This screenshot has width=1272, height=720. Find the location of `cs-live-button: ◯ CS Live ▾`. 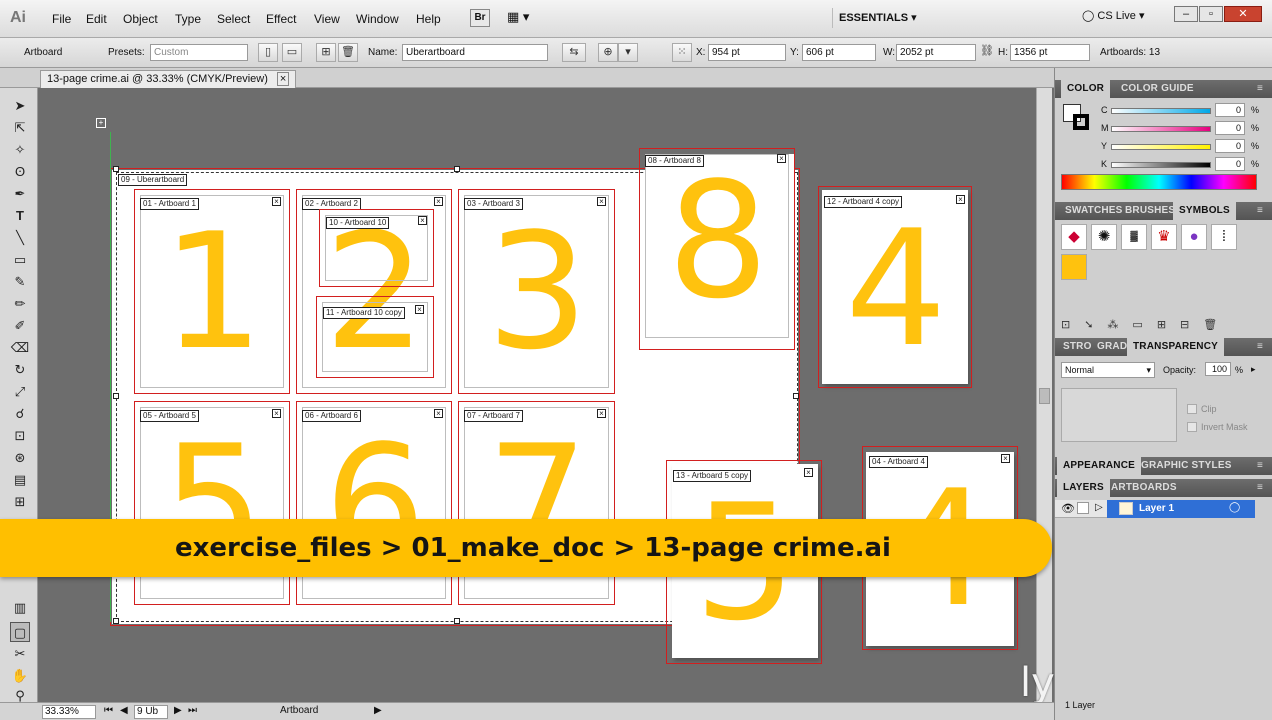

cs-live-button: ◯ CS Live ▾ is located at coordinates (1113, 15).